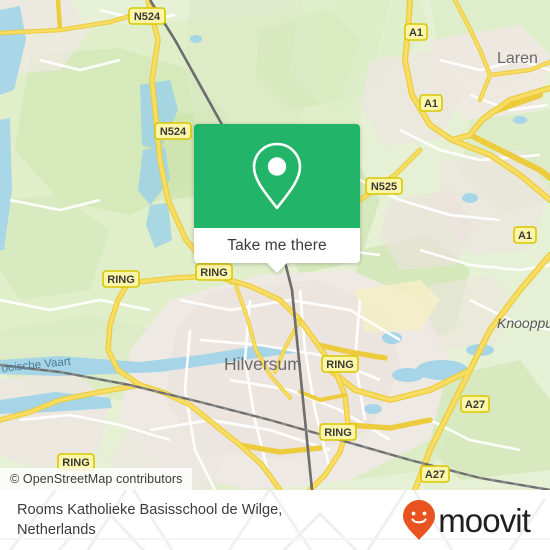 The image size is (550, 550). I want to click on road-shield-n524-b: N524, so click(173, 131).